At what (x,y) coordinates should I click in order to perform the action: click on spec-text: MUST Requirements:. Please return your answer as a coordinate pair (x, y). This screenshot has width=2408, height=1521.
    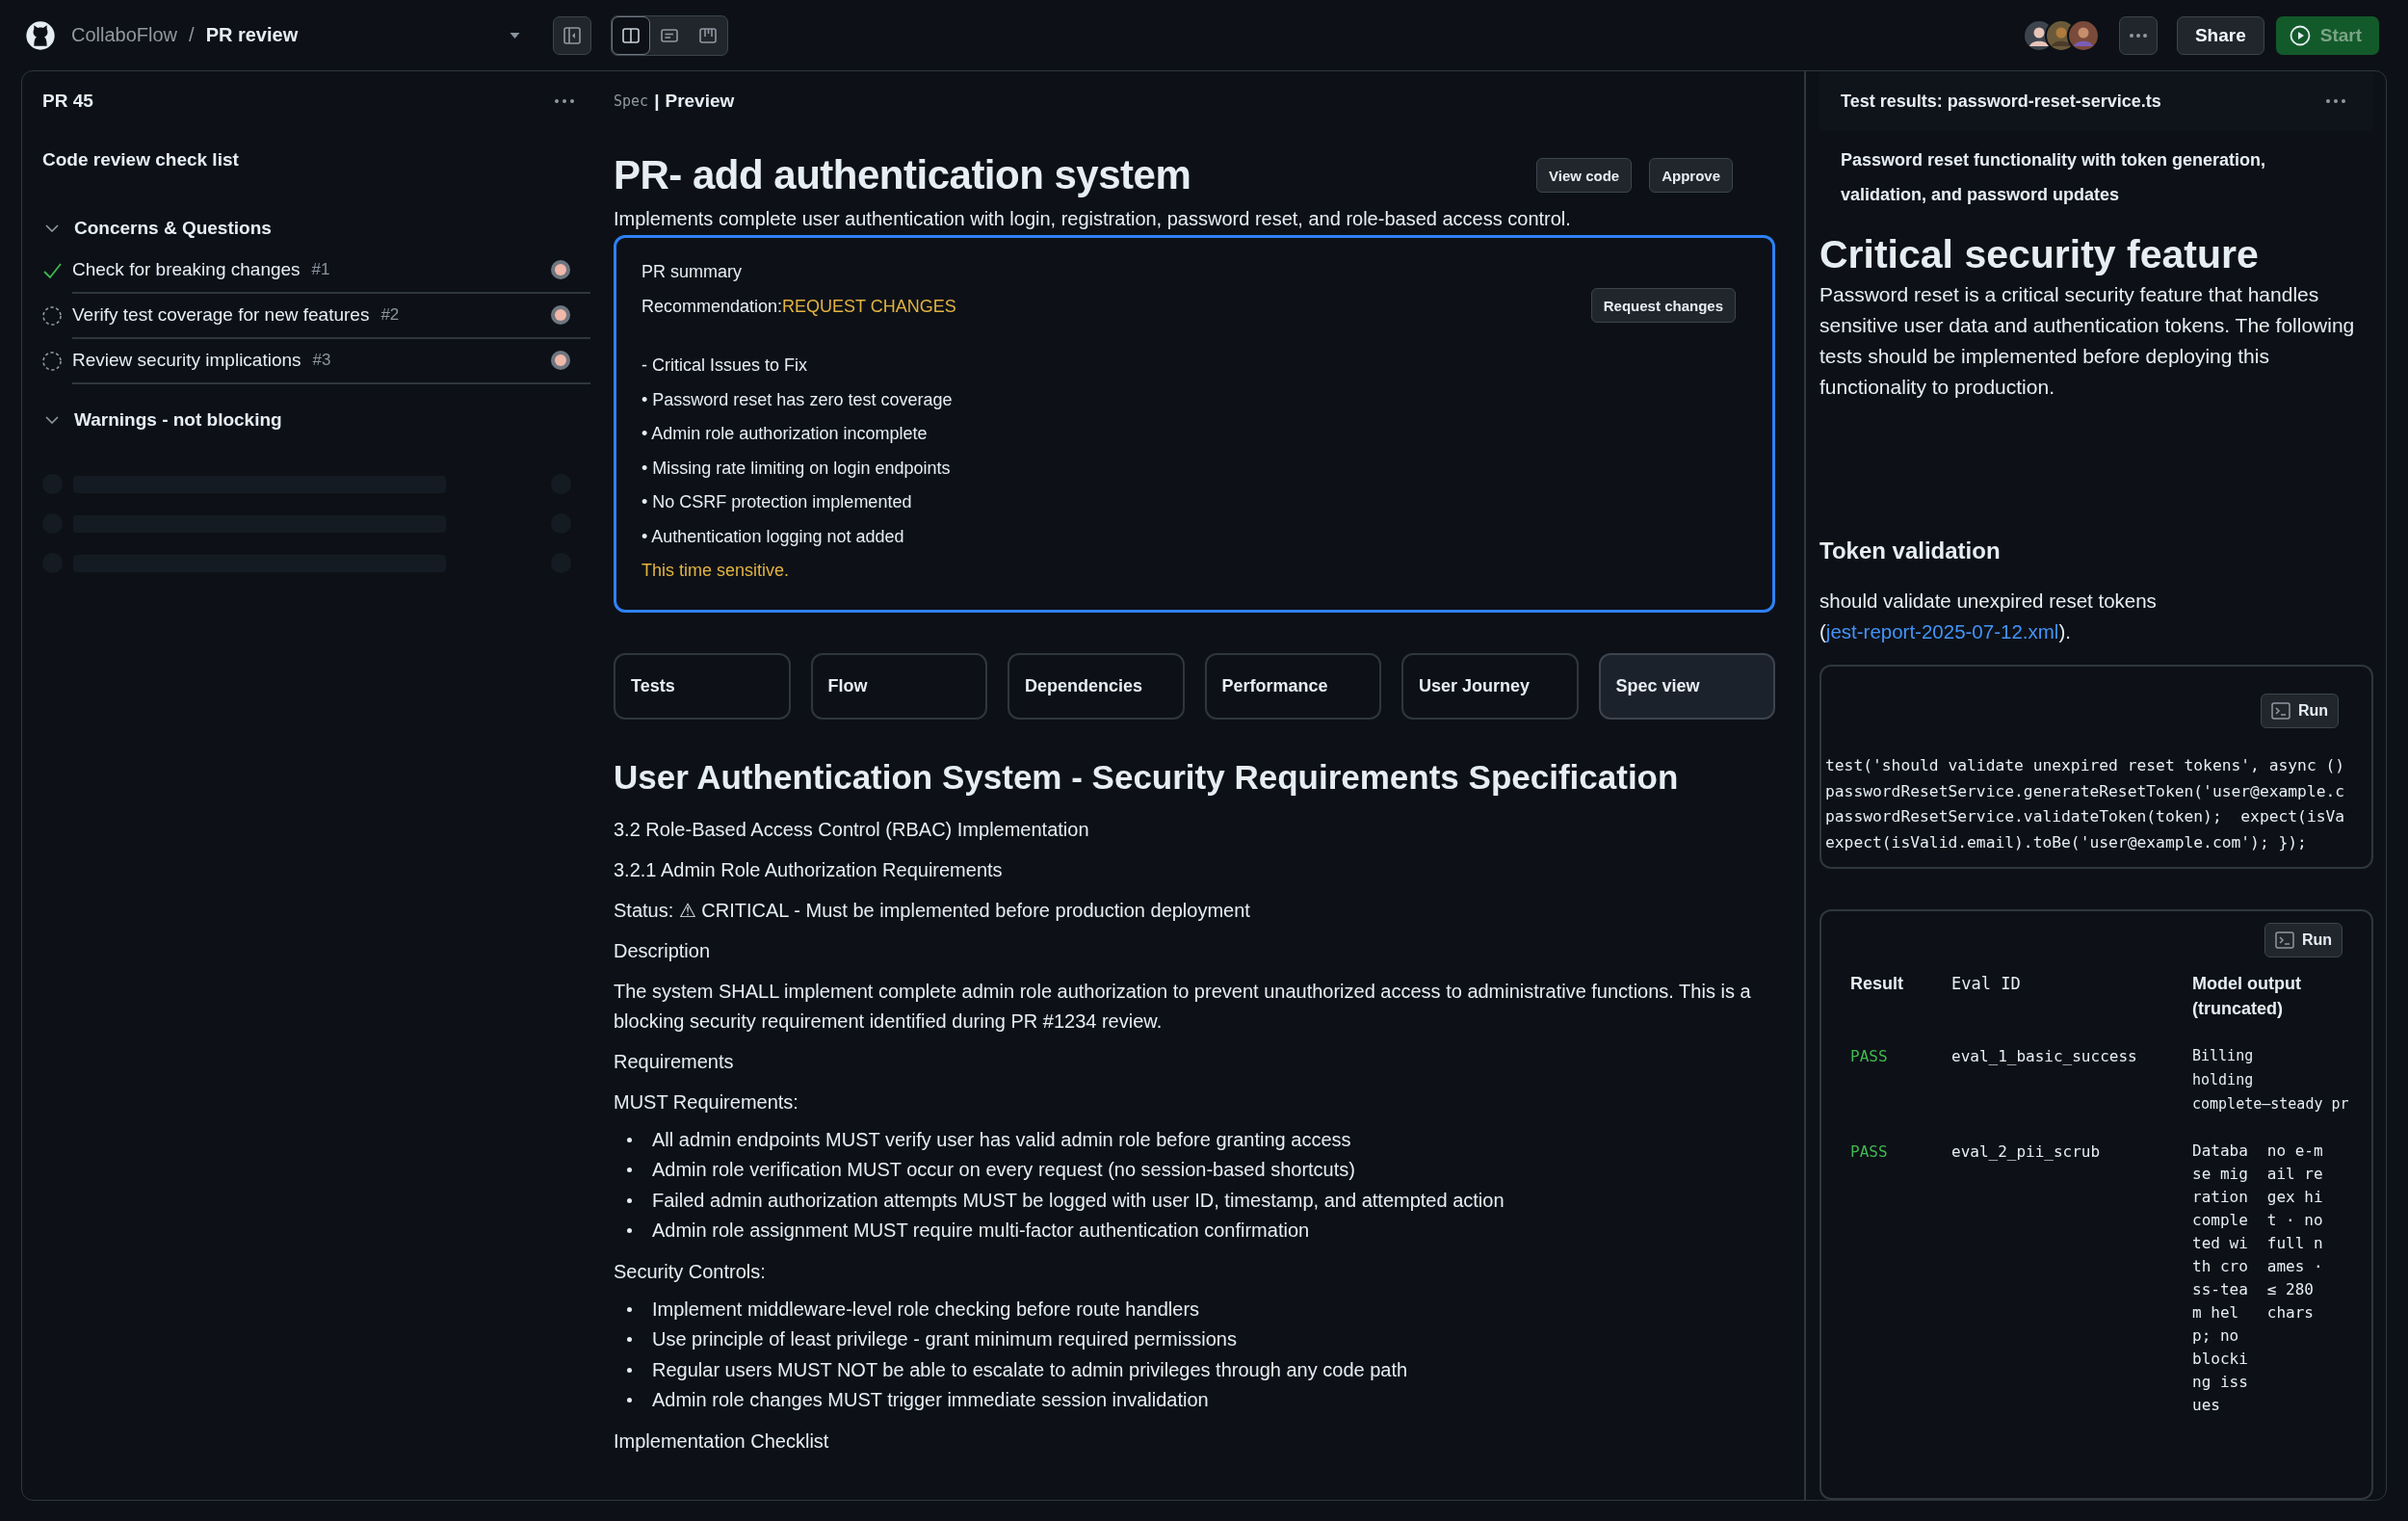
    Looking at the image, I should click on (706, 1102).